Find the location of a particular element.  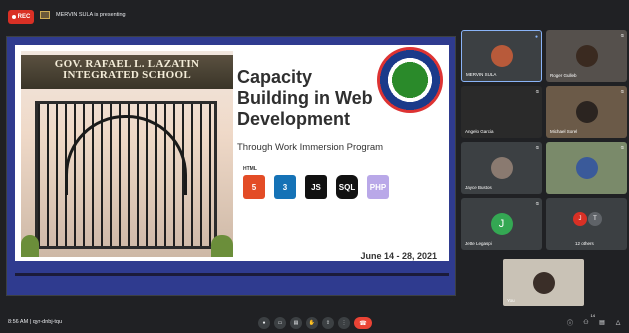

others-avatar-1: J is located at coordinates (580, 219).